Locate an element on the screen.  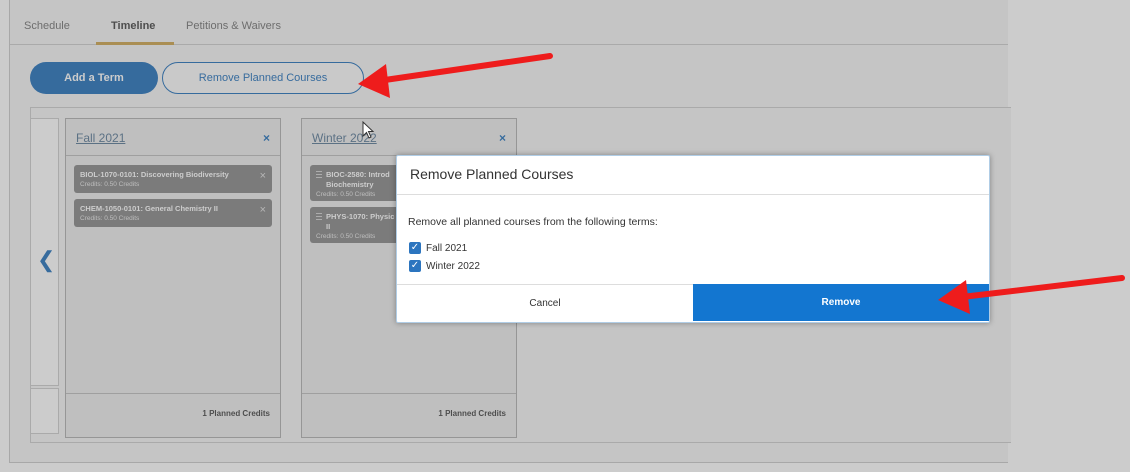
term-option-winter-2022: ✓ Winter 2022 is located at coordinates (444, 266).